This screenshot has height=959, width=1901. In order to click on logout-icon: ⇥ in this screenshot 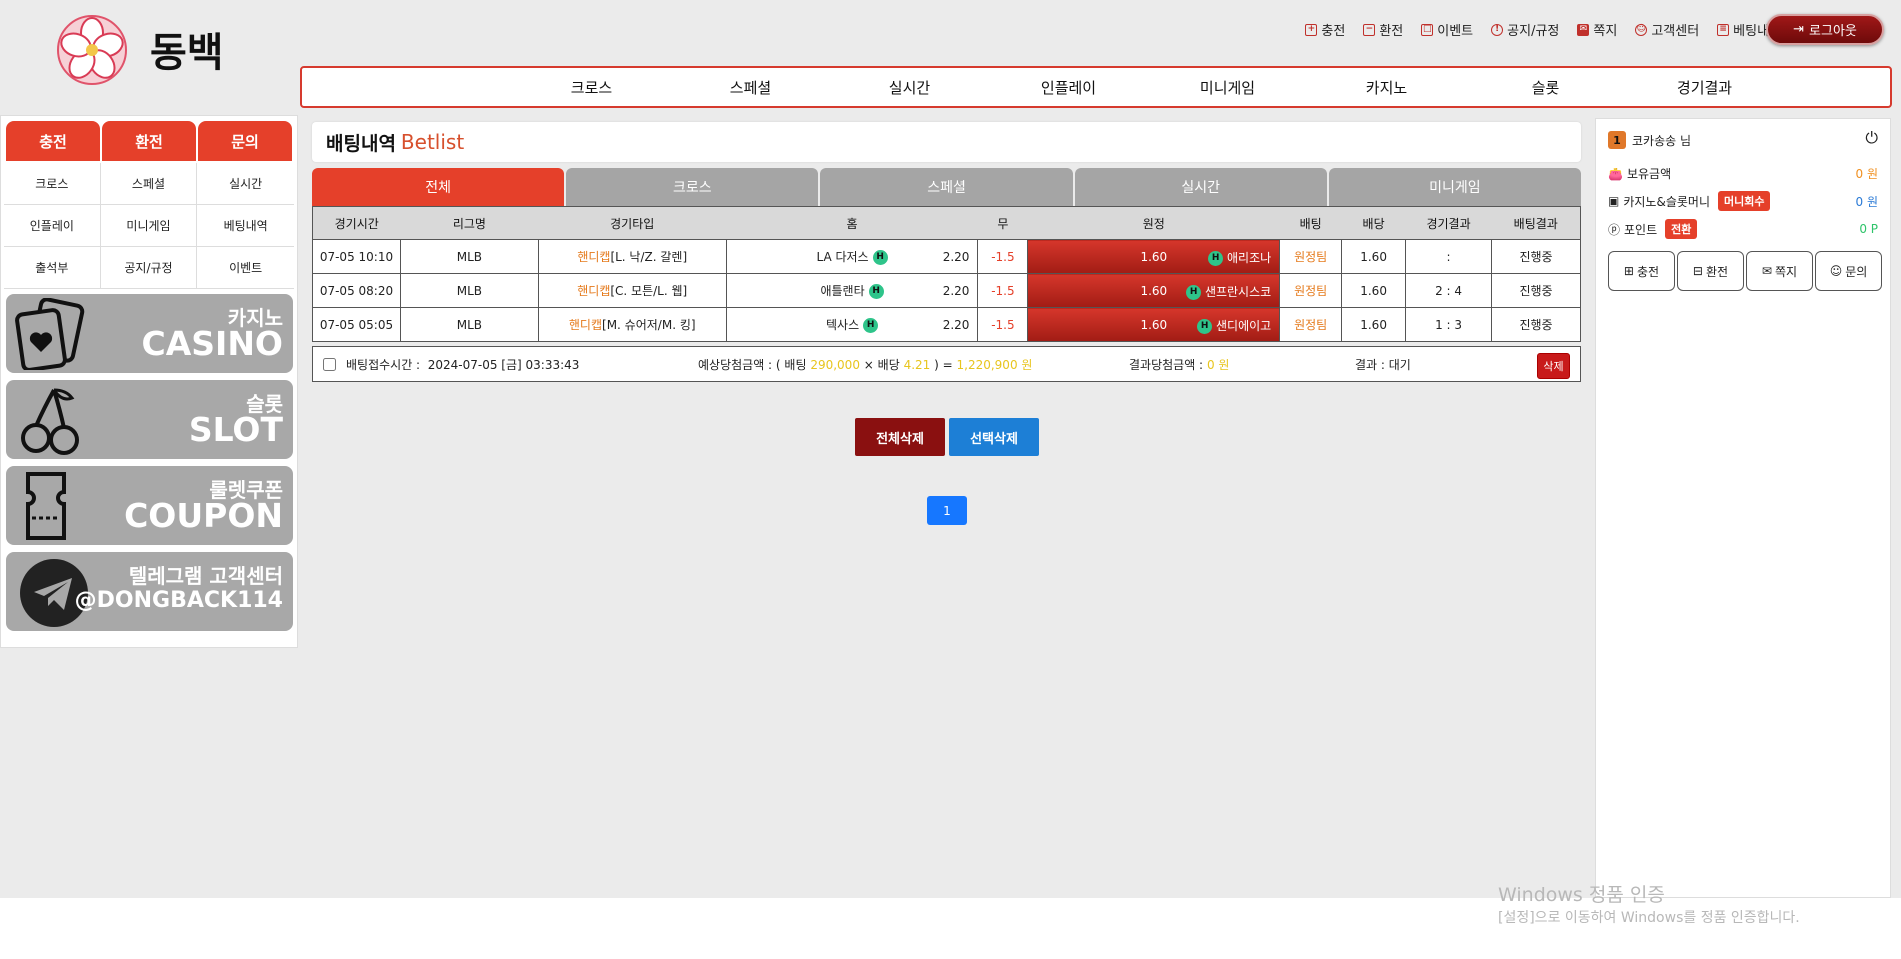, I will do `click(1799, 29)`.